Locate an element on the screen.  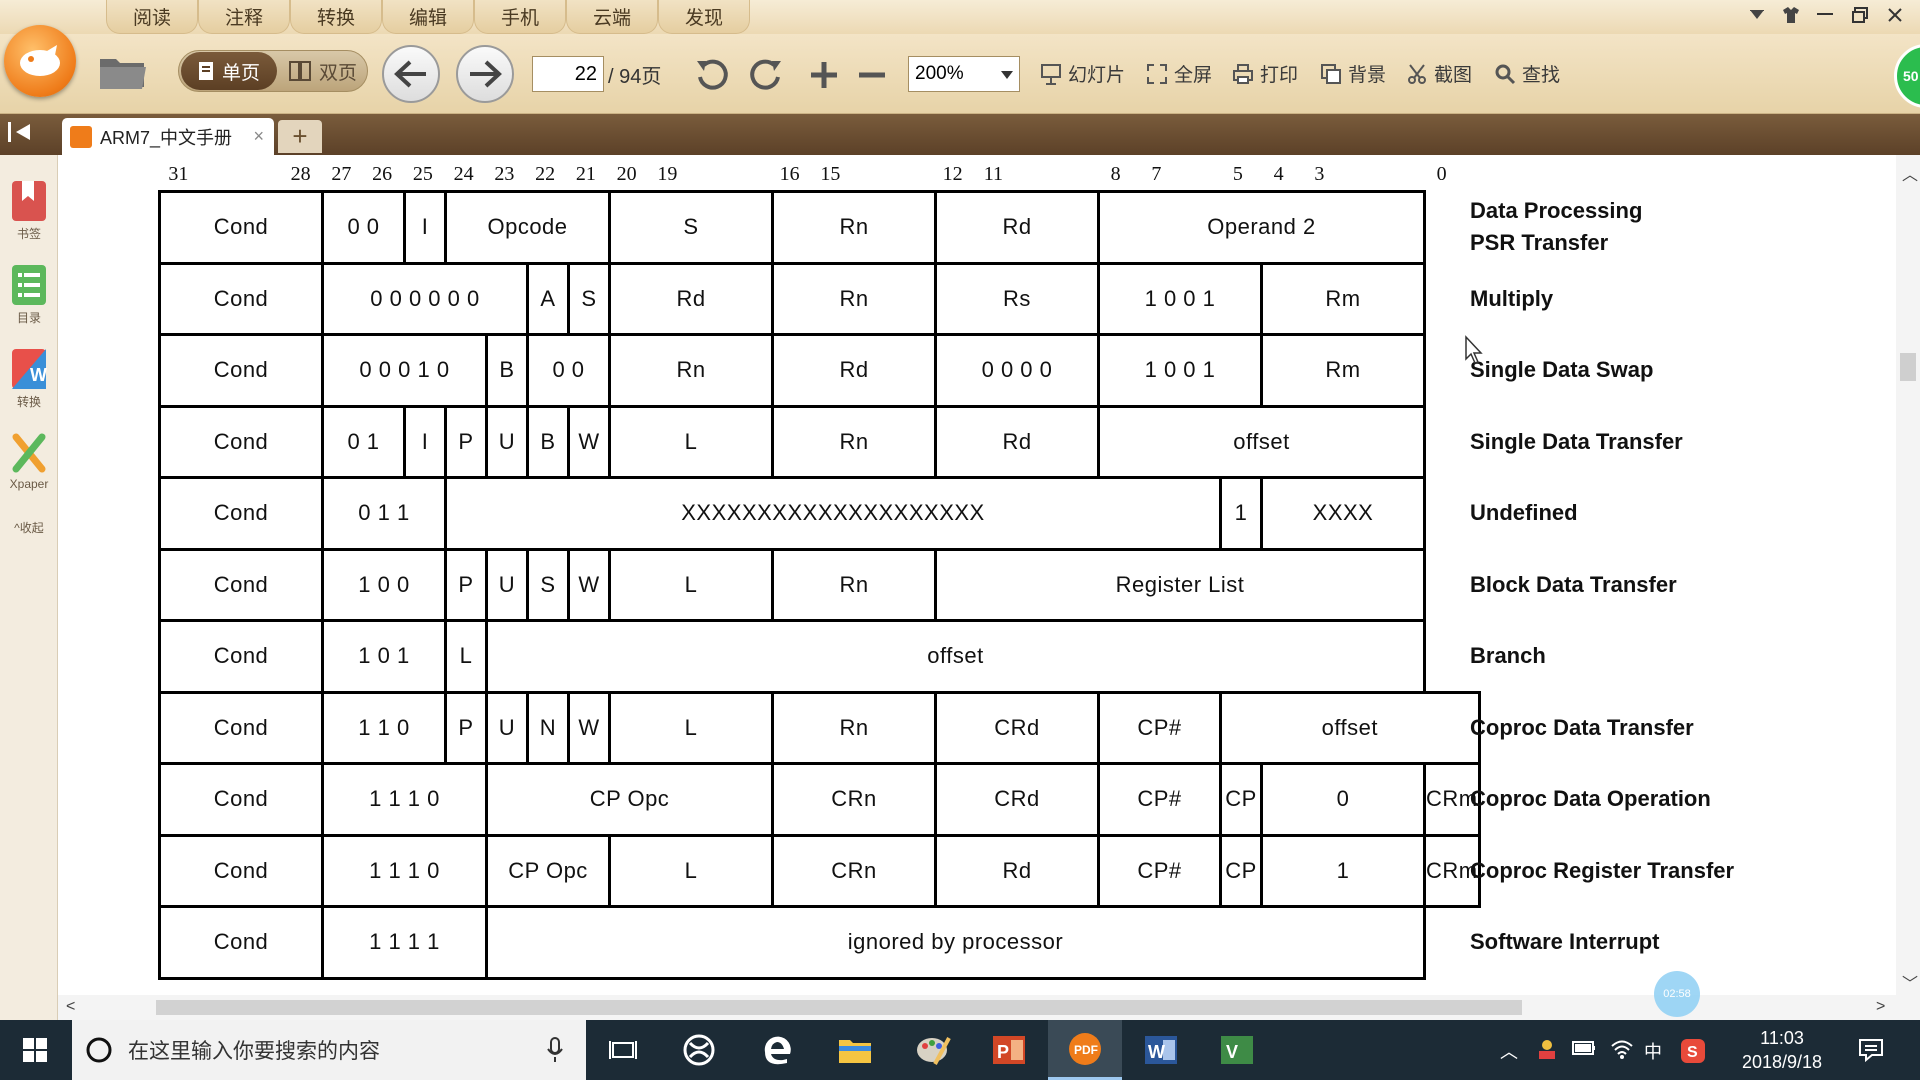
skin-icon is located at coordinates (1791, 15).